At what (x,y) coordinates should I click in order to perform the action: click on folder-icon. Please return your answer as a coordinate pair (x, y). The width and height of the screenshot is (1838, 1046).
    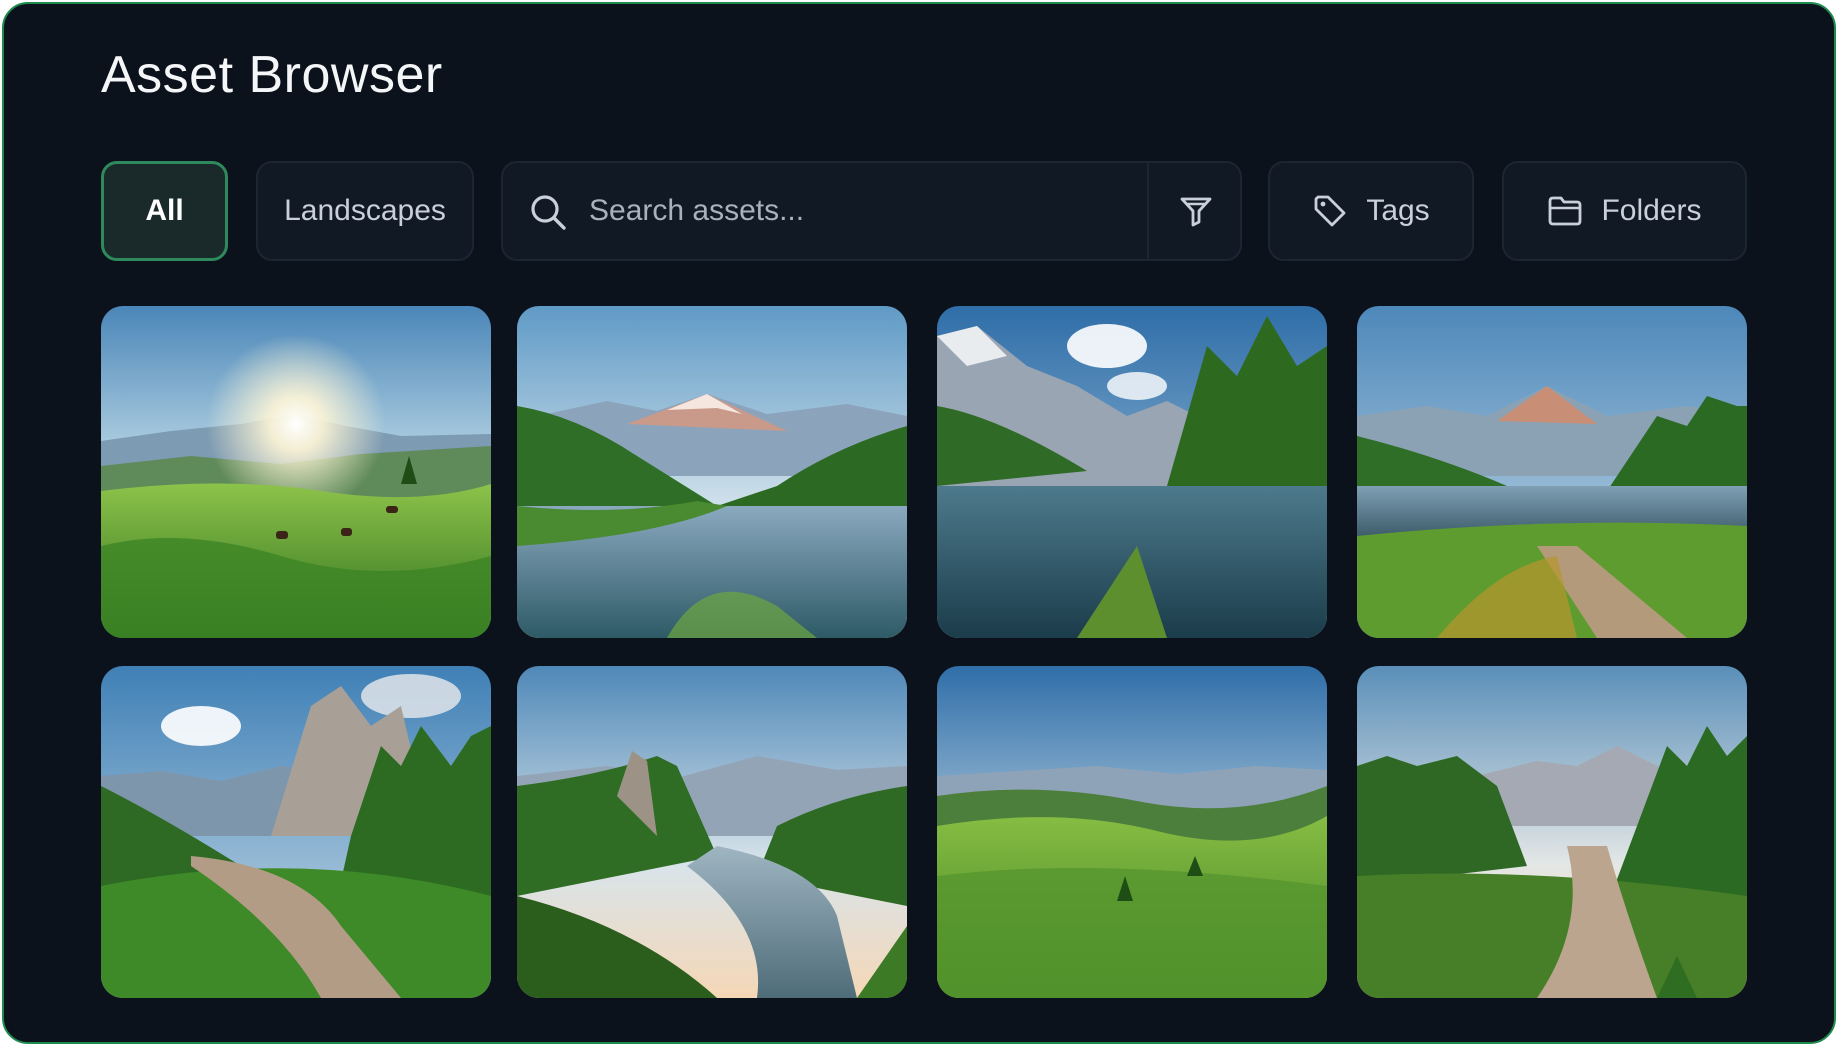
    Looking at the image, I should click on (1565, 211).